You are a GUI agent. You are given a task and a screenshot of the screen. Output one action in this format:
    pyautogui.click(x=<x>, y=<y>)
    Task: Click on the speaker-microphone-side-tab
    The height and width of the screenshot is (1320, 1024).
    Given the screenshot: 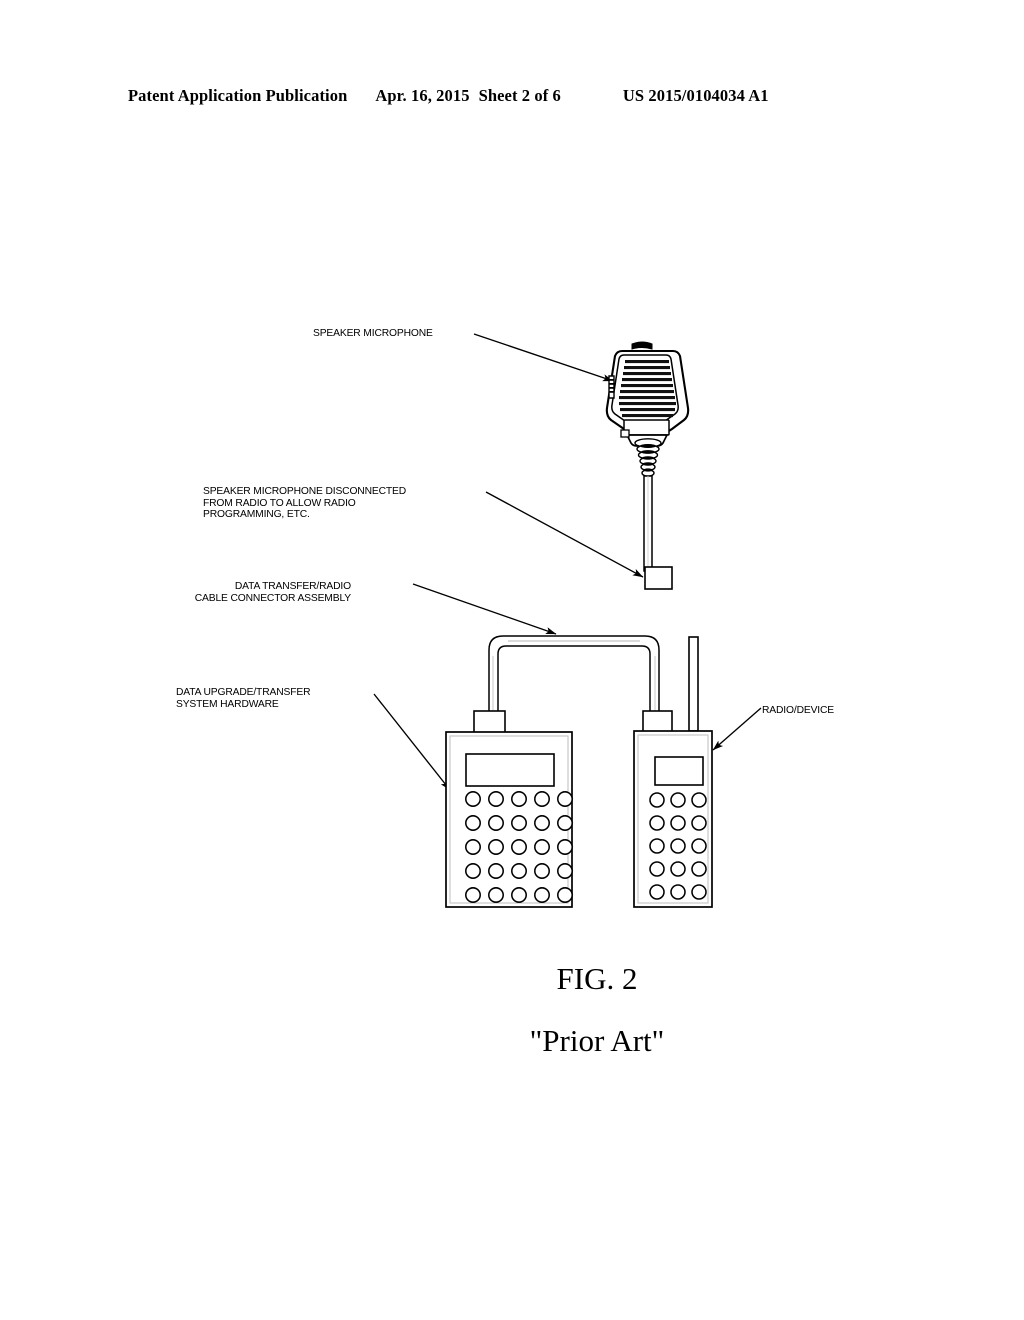 What is the action you would take?
    pyautogui.click(x=625, y=433)
    